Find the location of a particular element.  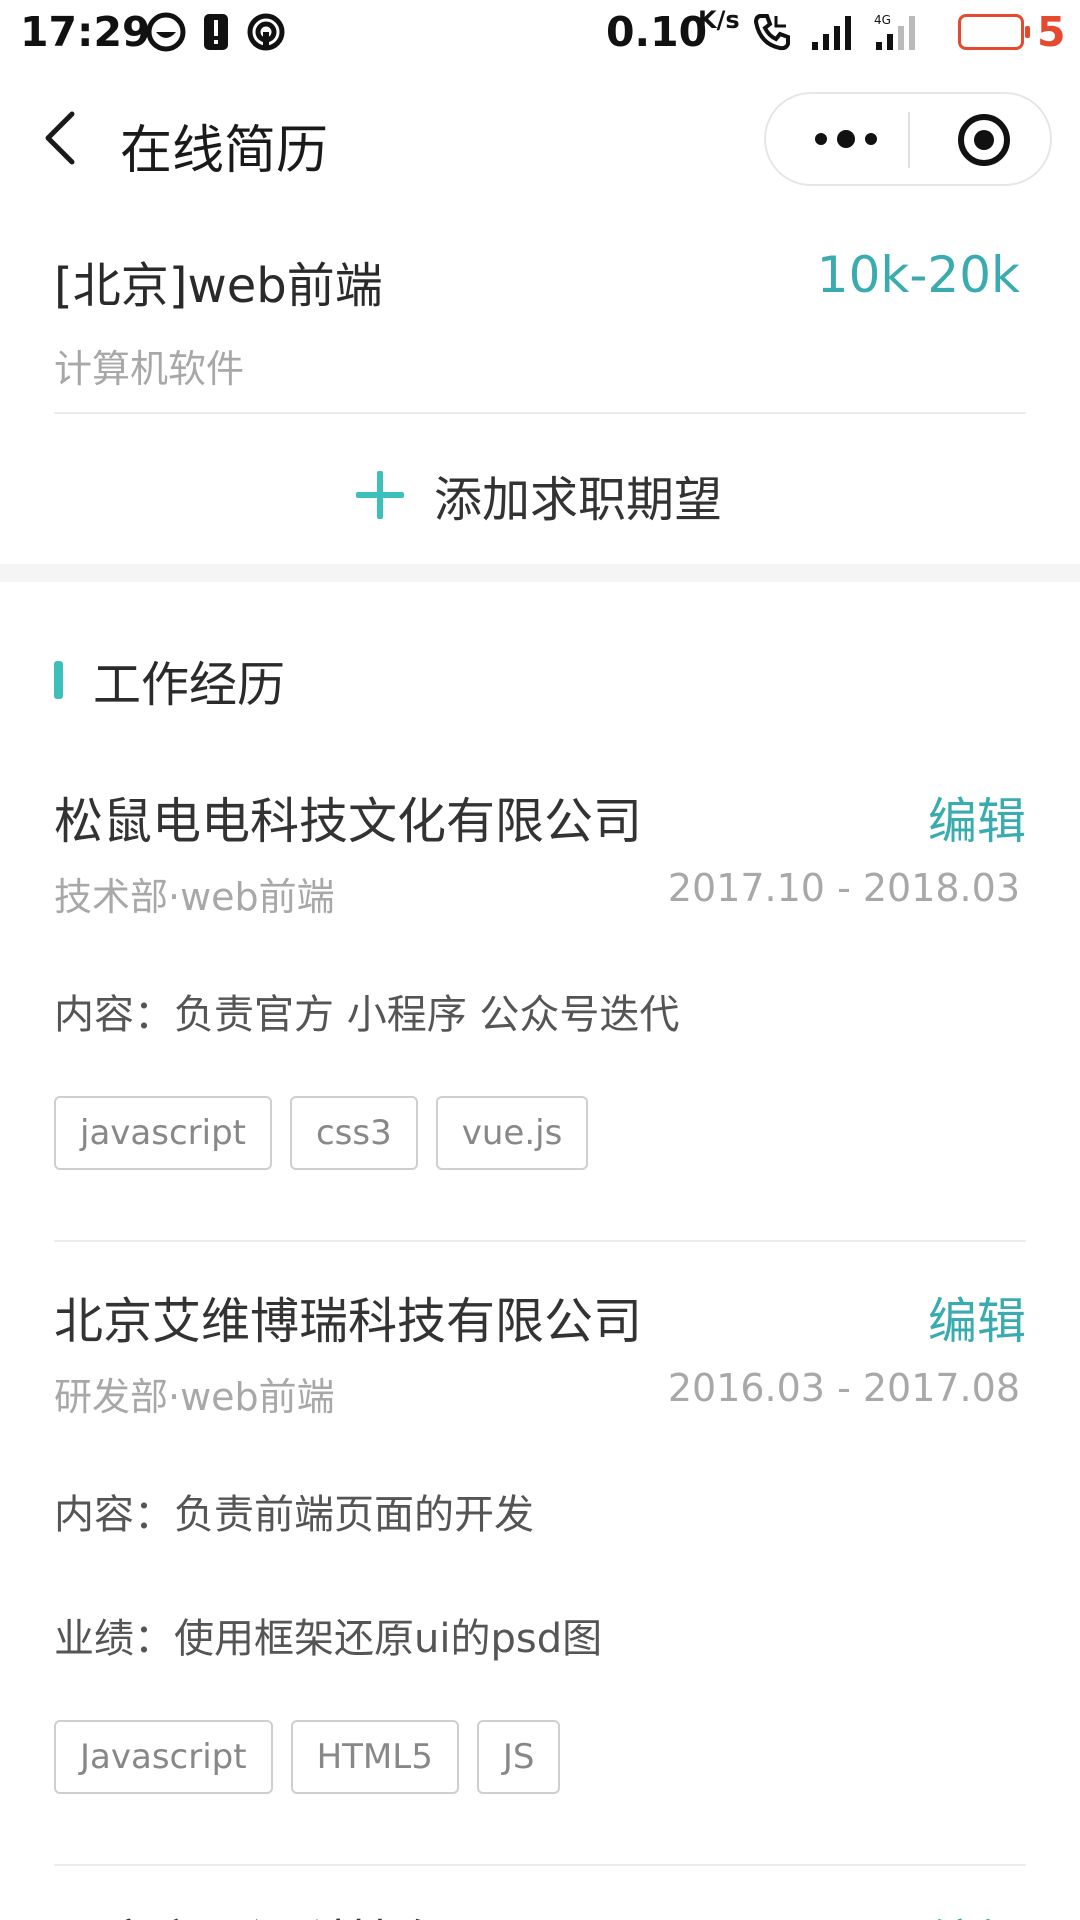

alert-icon is located at coordinates (216, 32).